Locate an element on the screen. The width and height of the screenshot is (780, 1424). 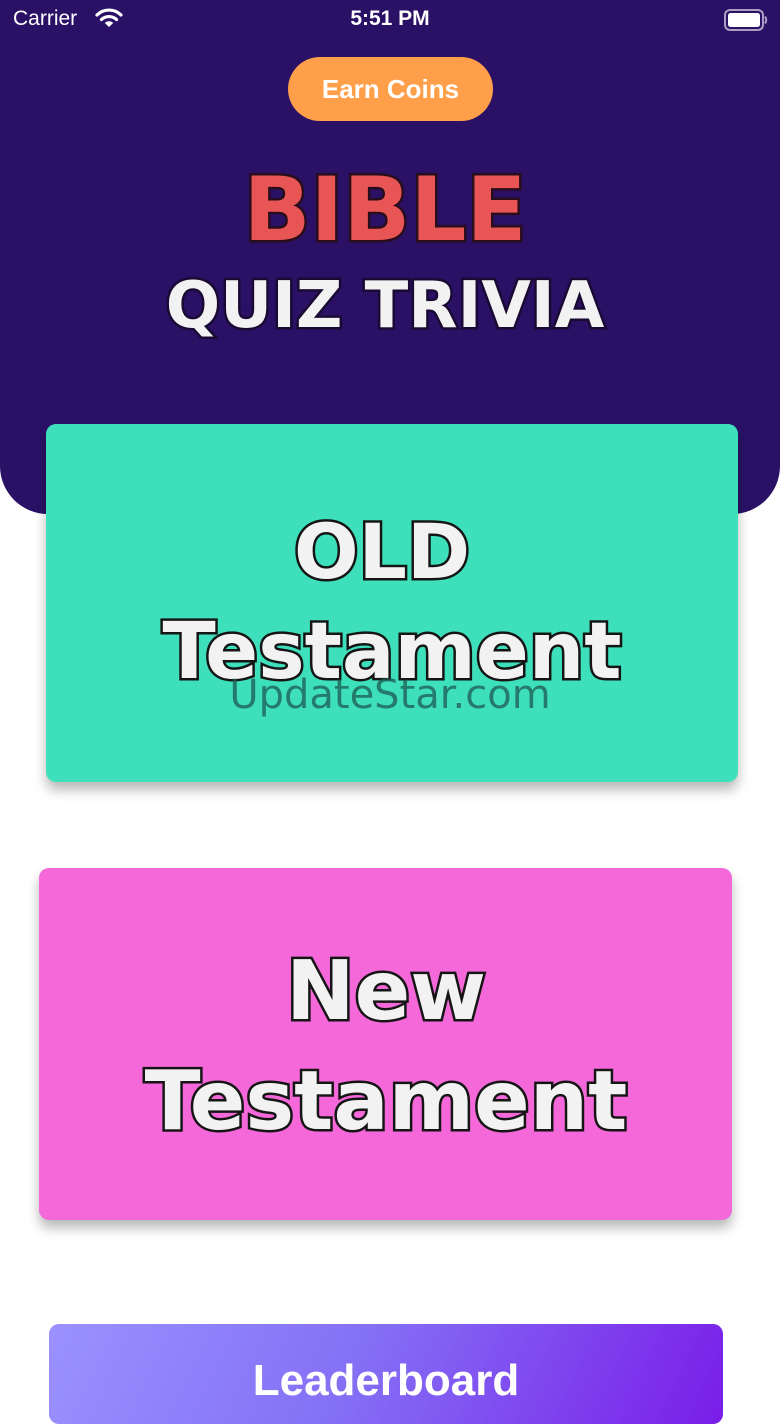
status-bar: Carrier 5:51 PM is located at coordinates (390, 20).